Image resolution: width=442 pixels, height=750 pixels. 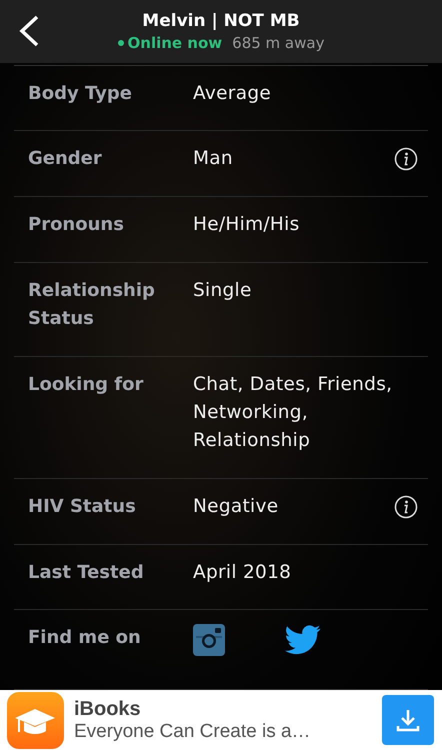 I want to click on field-value: Single, so click(x=223, y=291).